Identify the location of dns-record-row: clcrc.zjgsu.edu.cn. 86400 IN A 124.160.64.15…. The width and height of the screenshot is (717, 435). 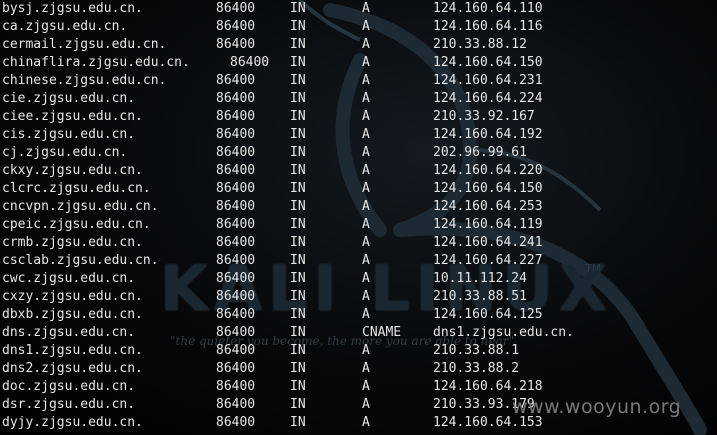
(358, 189).